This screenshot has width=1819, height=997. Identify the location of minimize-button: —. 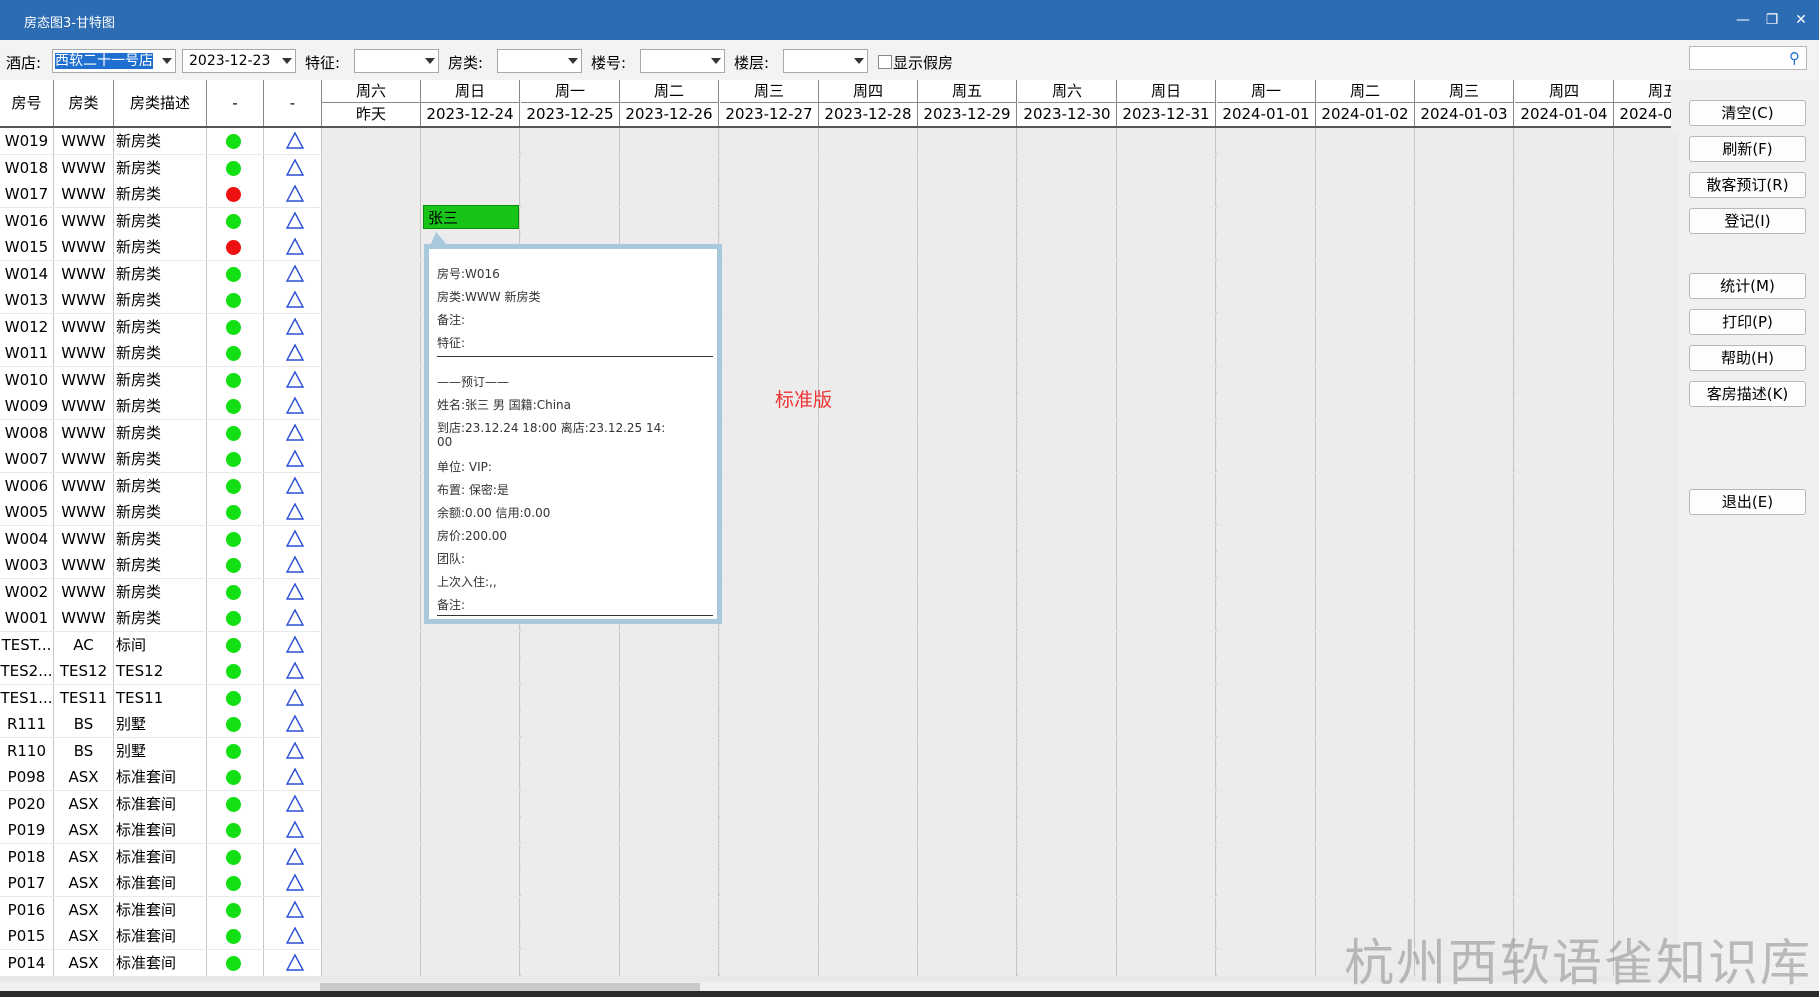
(1743, 20).